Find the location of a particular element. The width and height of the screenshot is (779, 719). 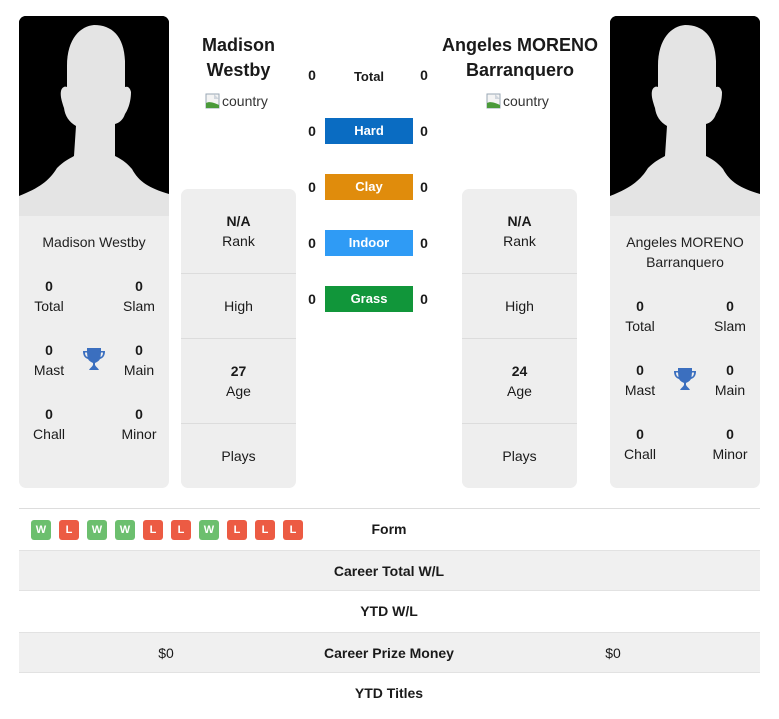

player1-photo is located at coordinates (94, 116).